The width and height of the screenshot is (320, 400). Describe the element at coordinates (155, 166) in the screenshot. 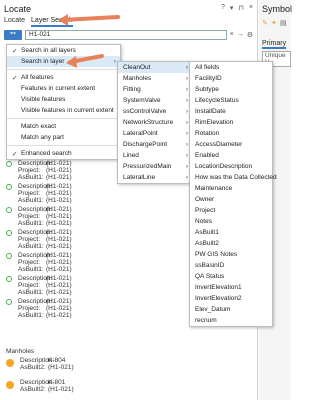

I see `layer-menu-item: PressurizedMain ›` at that location.